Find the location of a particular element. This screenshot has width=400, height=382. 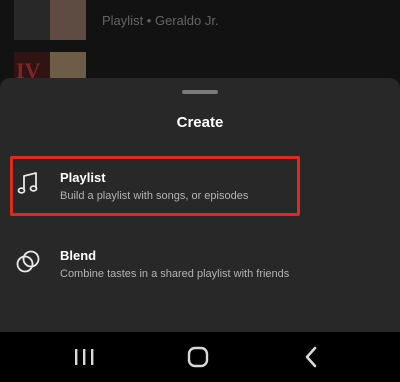

option-title: Blend is located at coordinates (78, 255).